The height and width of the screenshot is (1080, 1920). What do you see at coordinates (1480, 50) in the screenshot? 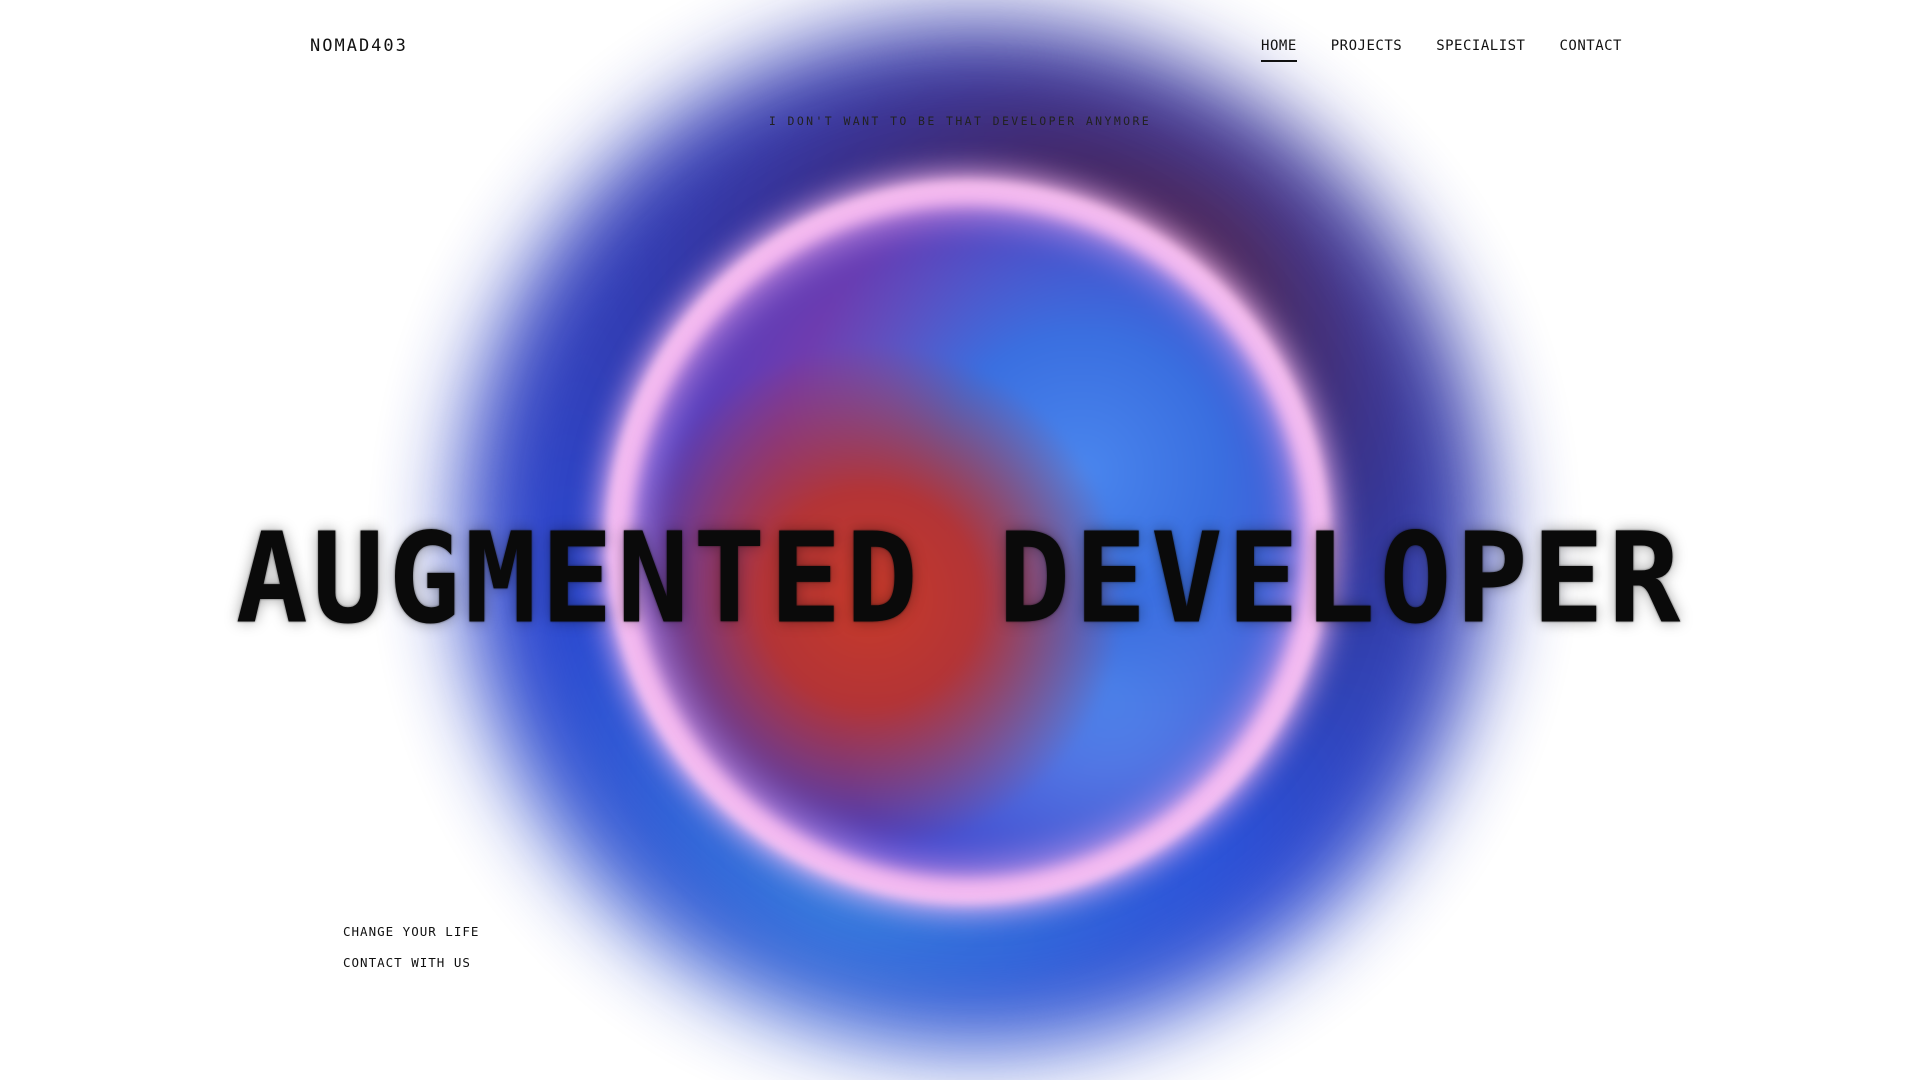
I see `nav-item-specialist: SPECIALIST` at bounding box center [1480, 50].